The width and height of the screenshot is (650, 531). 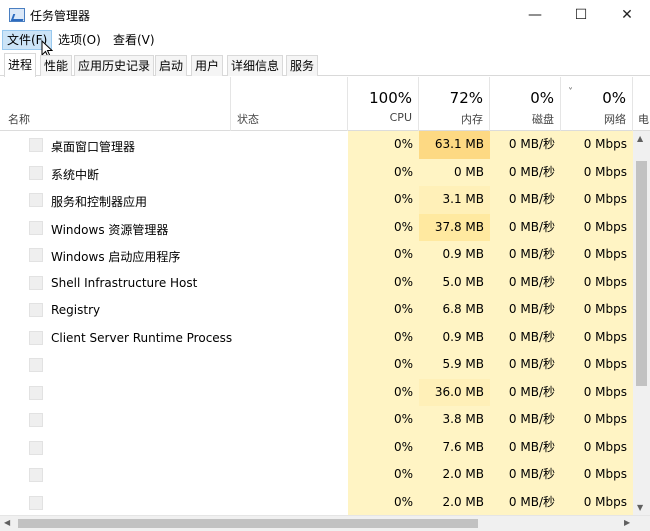 I want to click on tab-processes: 进程, so click(x=20, y=65).